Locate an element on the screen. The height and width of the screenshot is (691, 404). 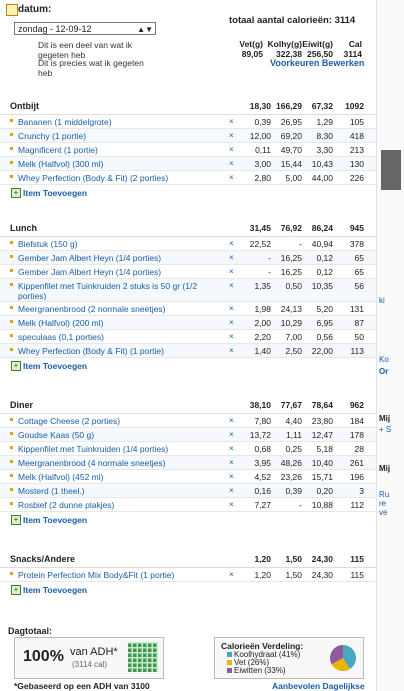
food-name-link: Cottage Cheese (2 porties) is located at coordinates (118, 421).